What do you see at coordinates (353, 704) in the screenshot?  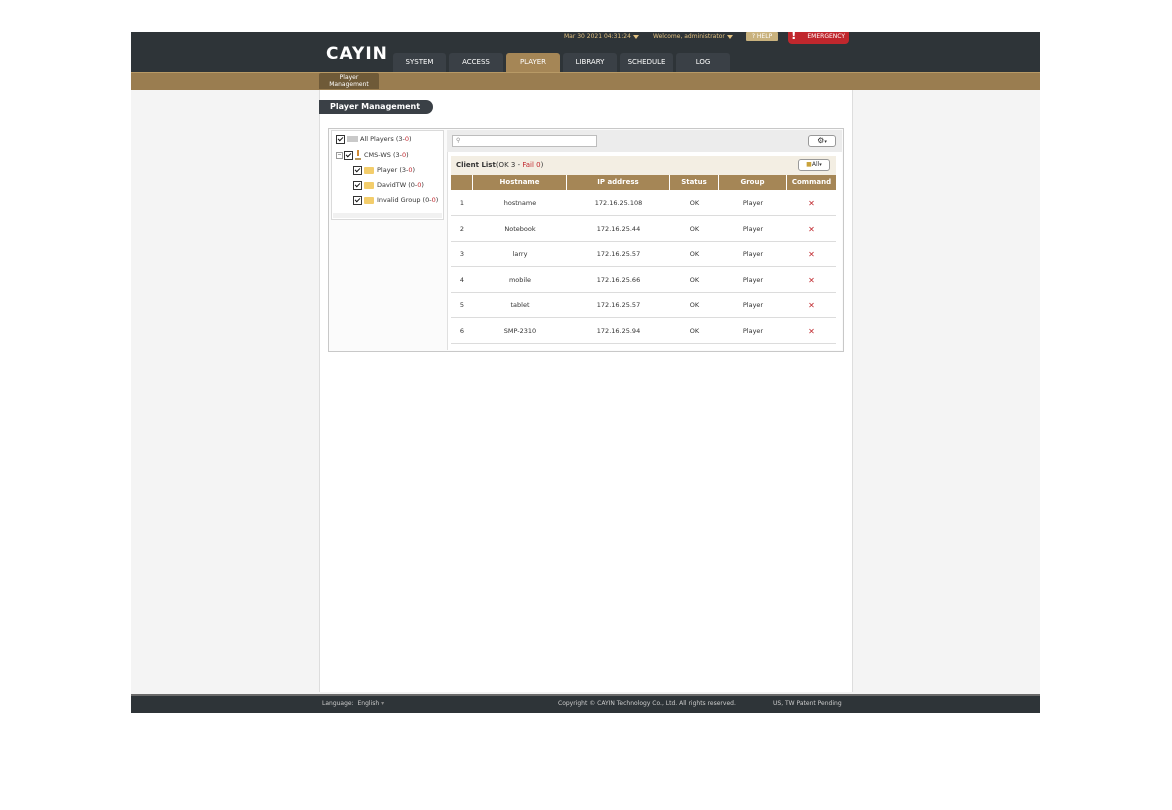 I see `language-selector: Language: English ▾` at bounding box center [353, 704].